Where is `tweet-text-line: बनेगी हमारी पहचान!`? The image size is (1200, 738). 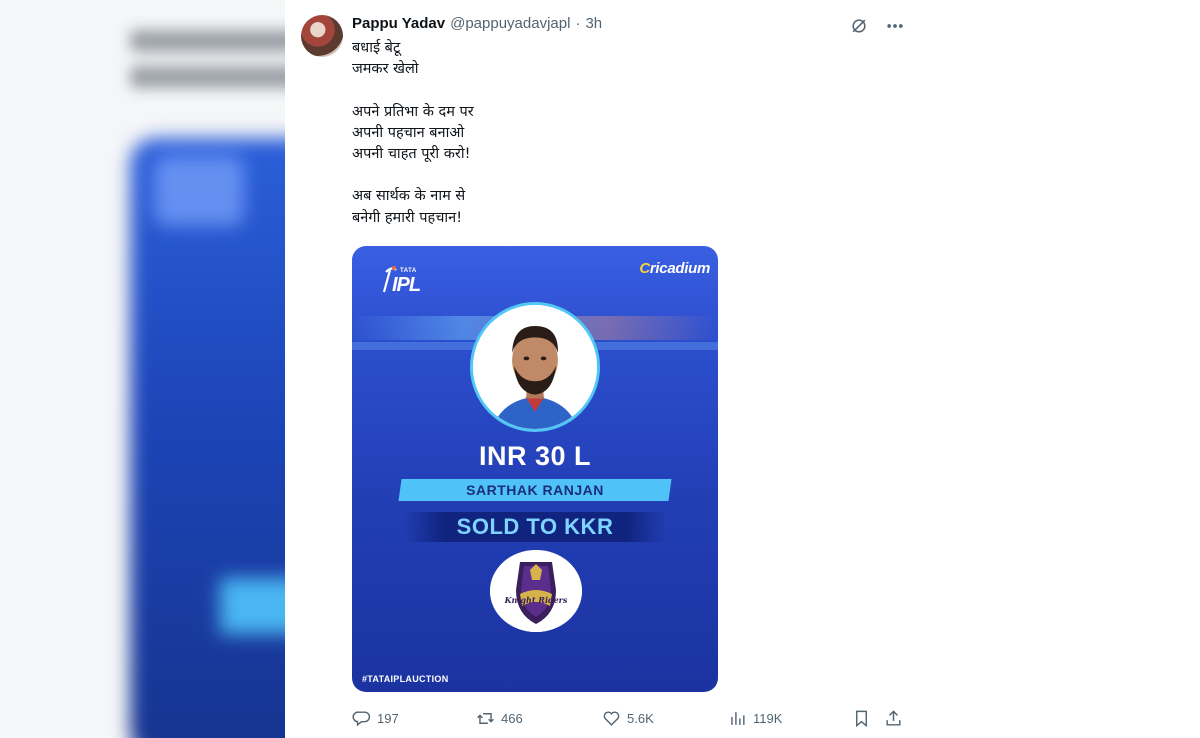
tweet-text-line: बनेगी हमारी पहचान! is located at coordinates (407, 217).